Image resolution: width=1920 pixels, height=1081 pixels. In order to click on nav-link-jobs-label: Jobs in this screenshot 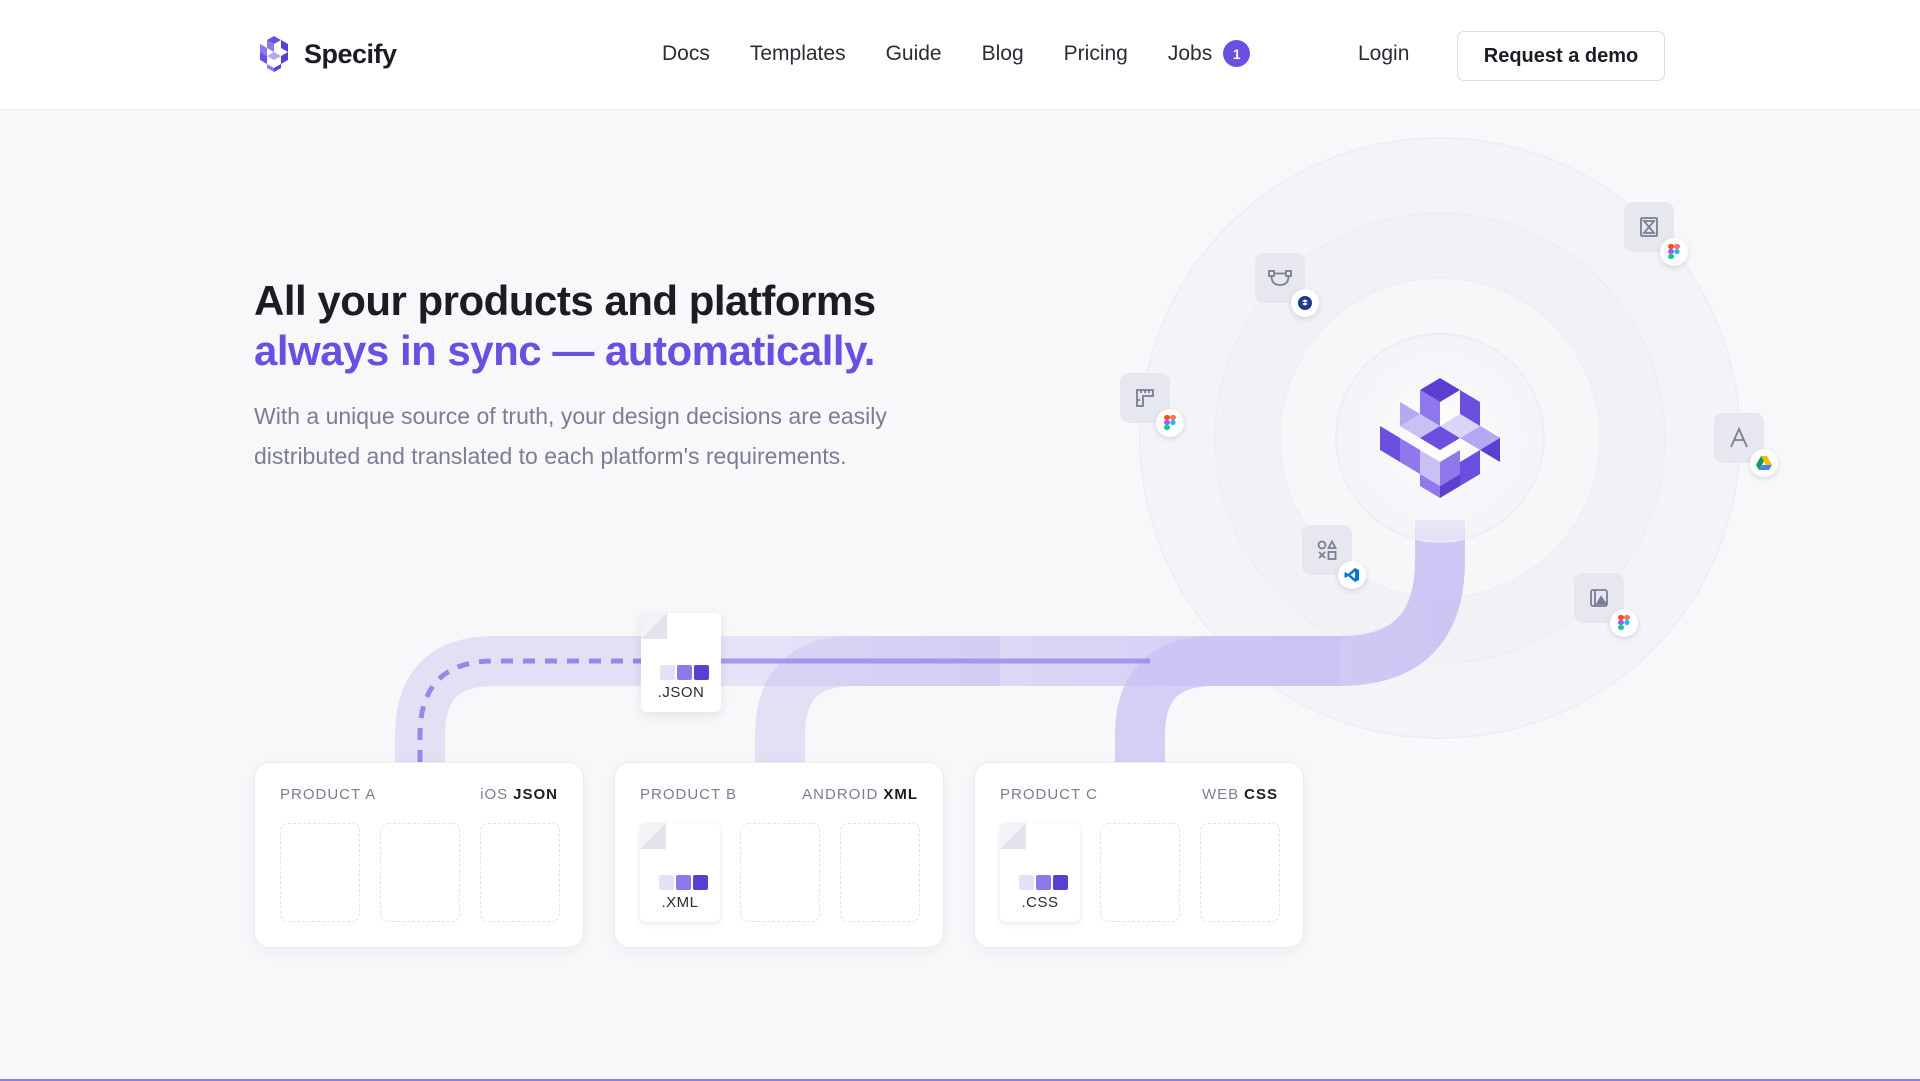, I will do `click(1190, 53)`.